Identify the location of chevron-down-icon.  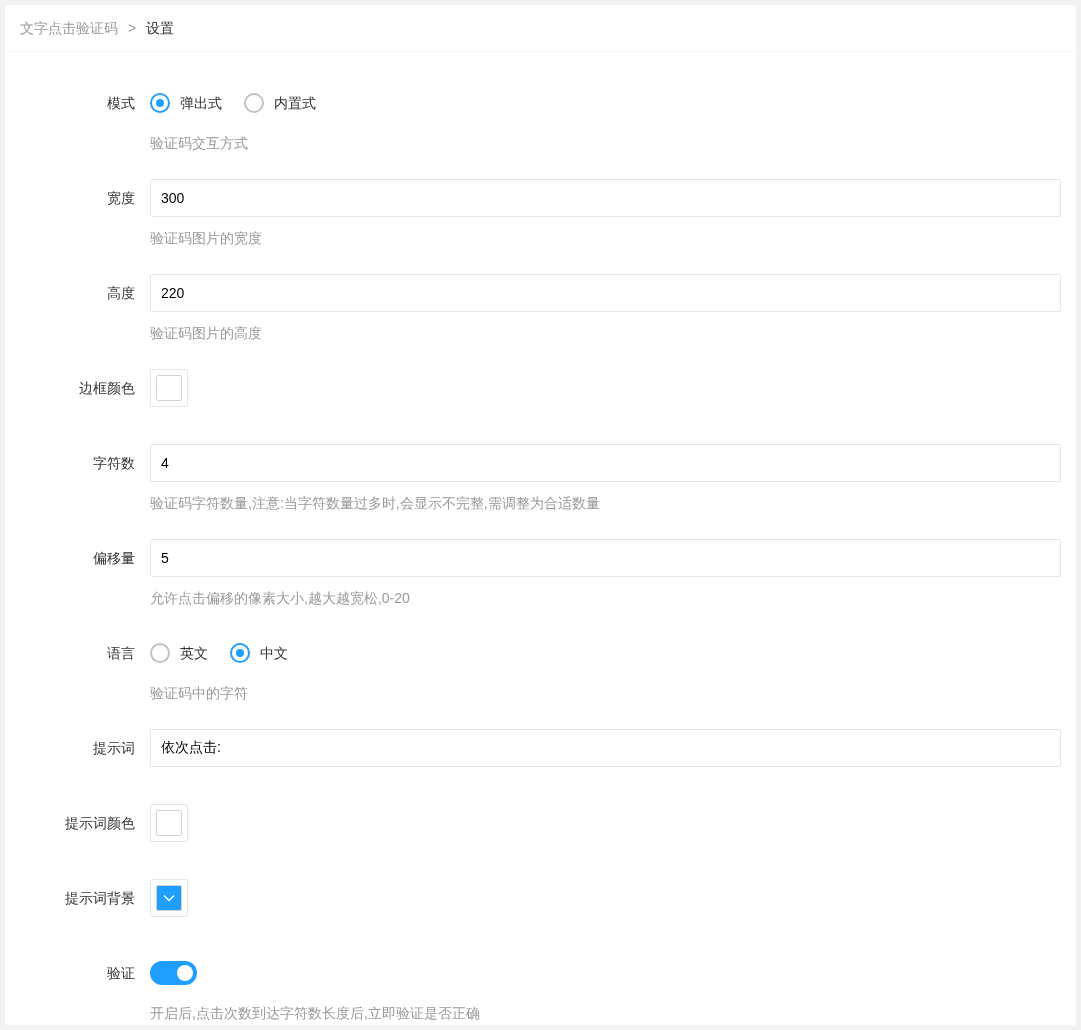
(169, 898).